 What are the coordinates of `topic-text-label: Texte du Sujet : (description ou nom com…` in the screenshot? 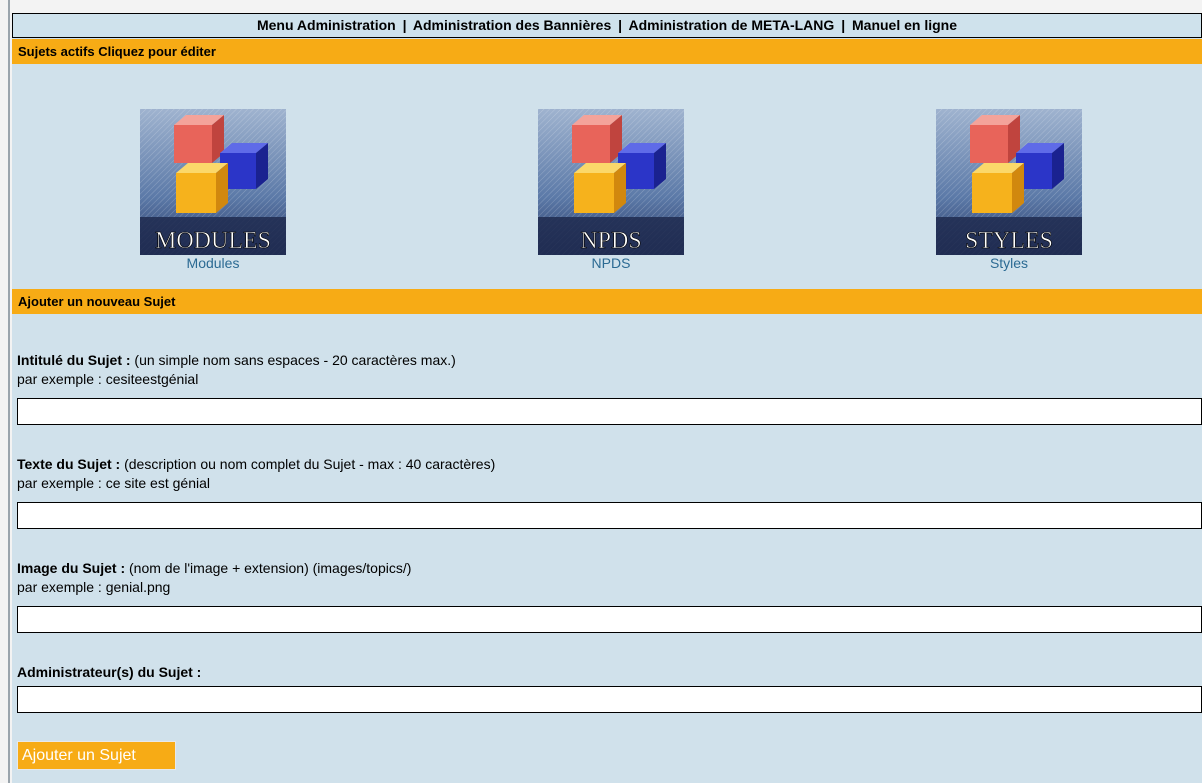 It's located at (256, 464).